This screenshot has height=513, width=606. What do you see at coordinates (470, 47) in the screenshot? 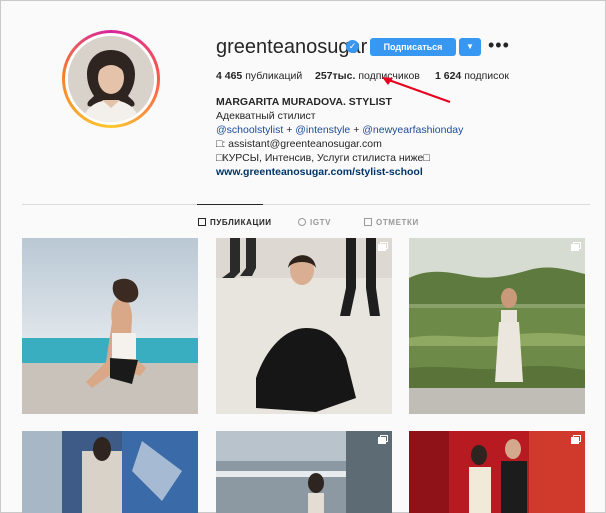
I see `chevron-down-icon: ▼` at bounding box center [470, 47].